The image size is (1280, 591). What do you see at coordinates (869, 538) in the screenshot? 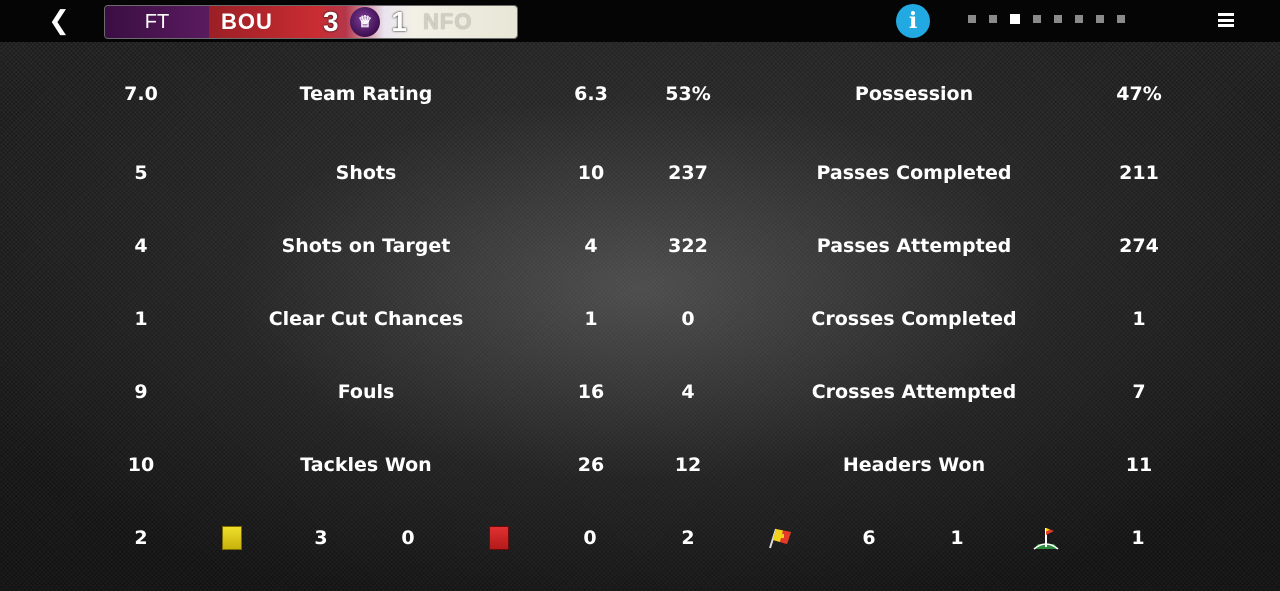
I see `offsides-away: 6` at bounding box center [869, 538].